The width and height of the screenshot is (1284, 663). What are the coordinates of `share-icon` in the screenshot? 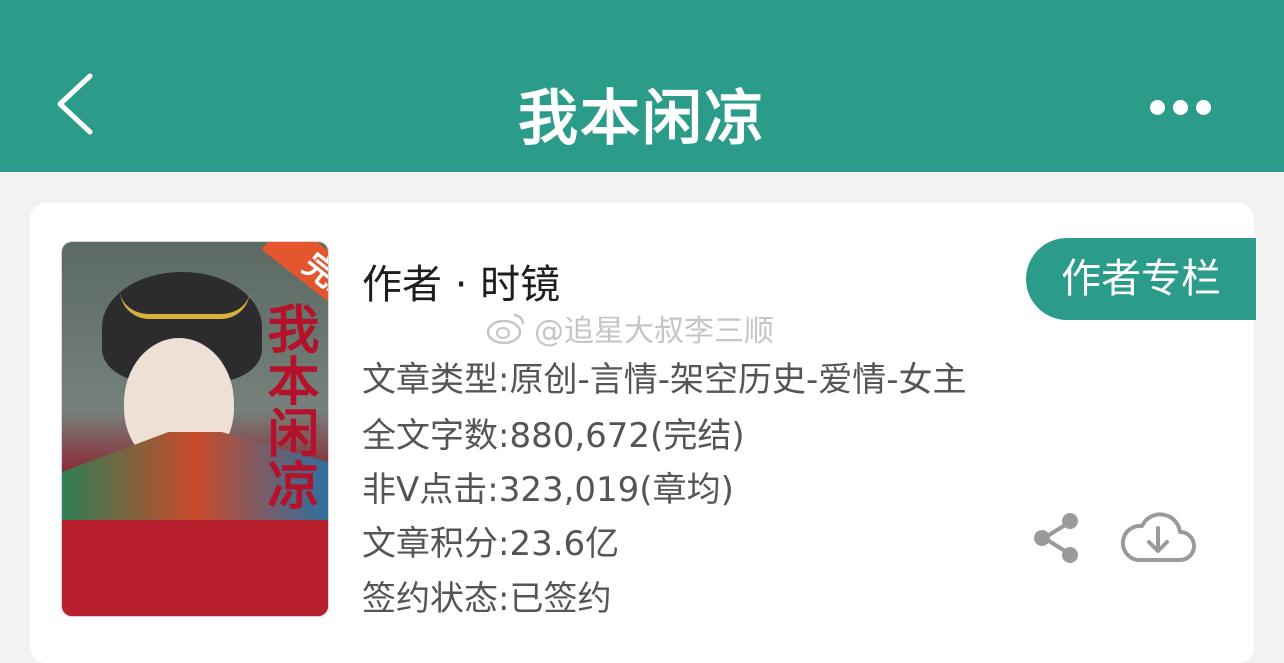 It's located at (1056, 538).